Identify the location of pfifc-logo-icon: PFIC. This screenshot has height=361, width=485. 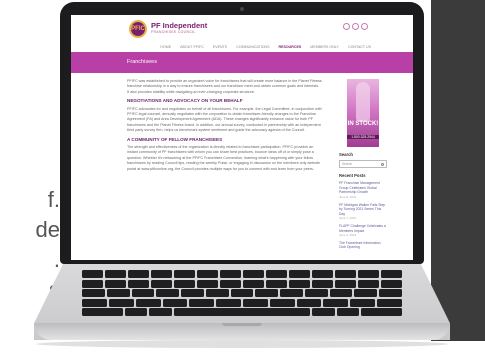
(138, 29).